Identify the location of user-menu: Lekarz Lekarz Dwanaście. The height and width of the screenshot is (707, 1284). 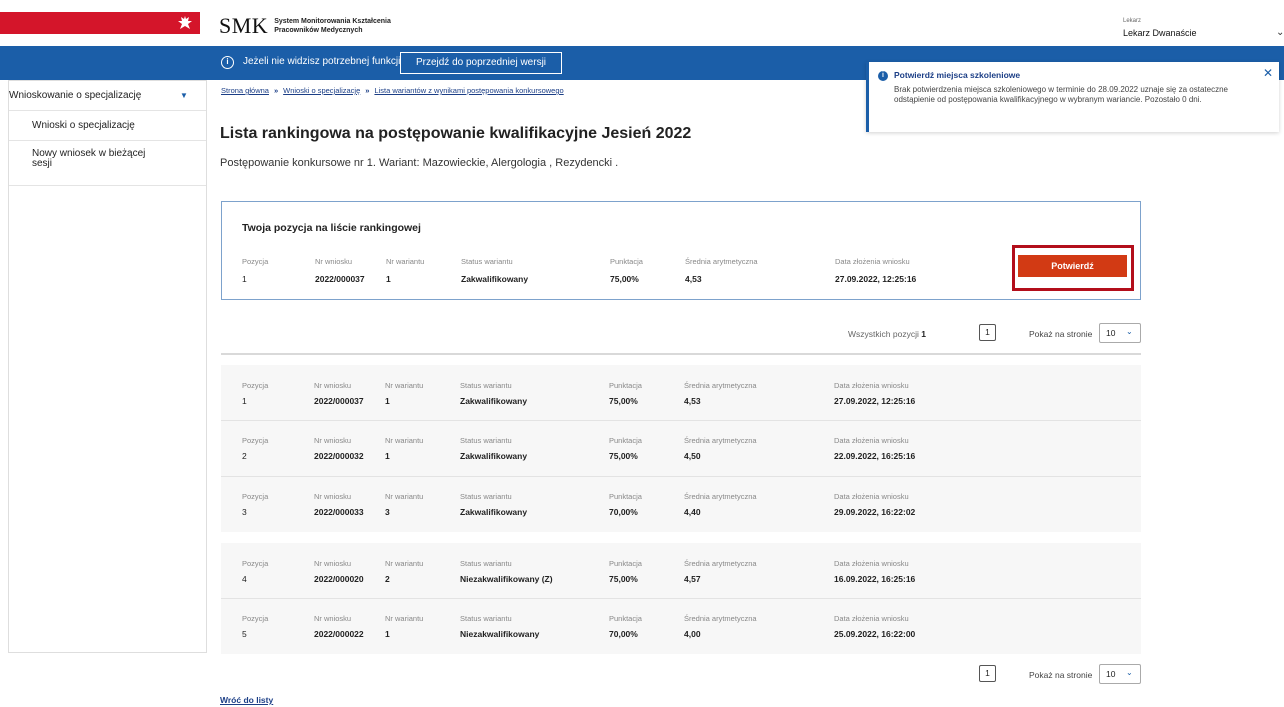
(1160, 28).